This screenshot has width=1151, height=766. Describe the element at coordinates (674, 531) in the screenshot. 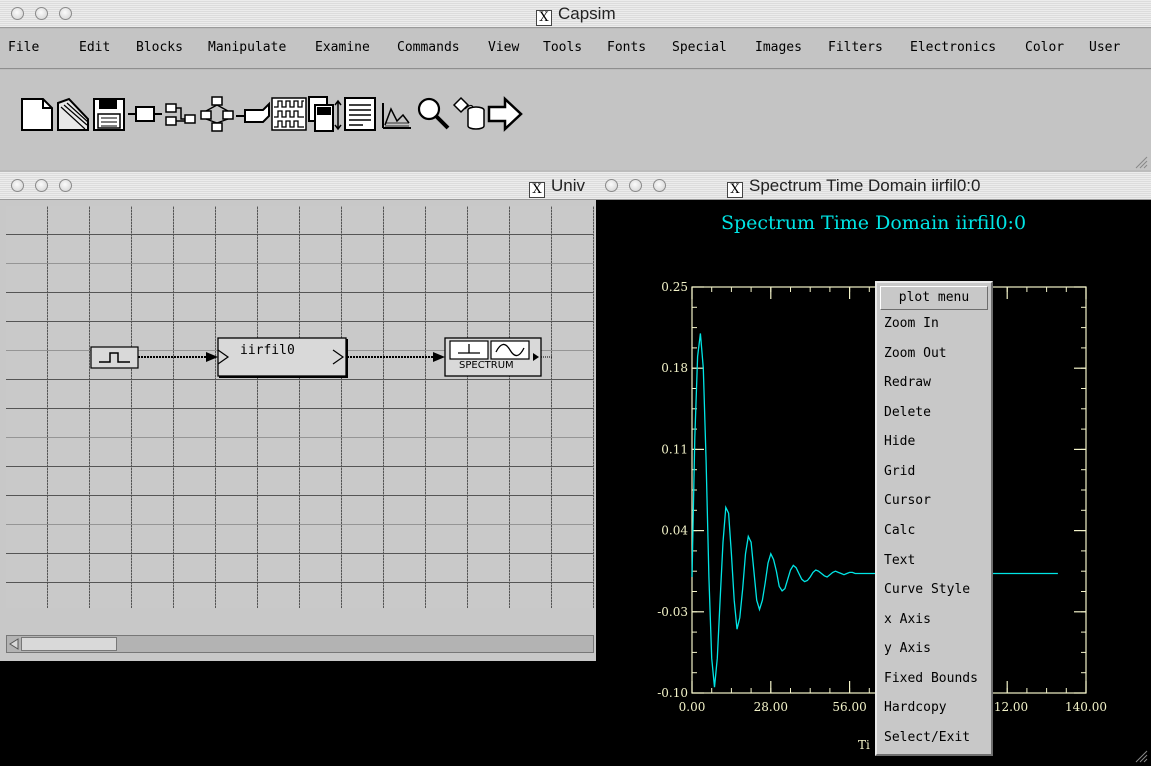

I see `y-tick-label: 0.04` at that location.